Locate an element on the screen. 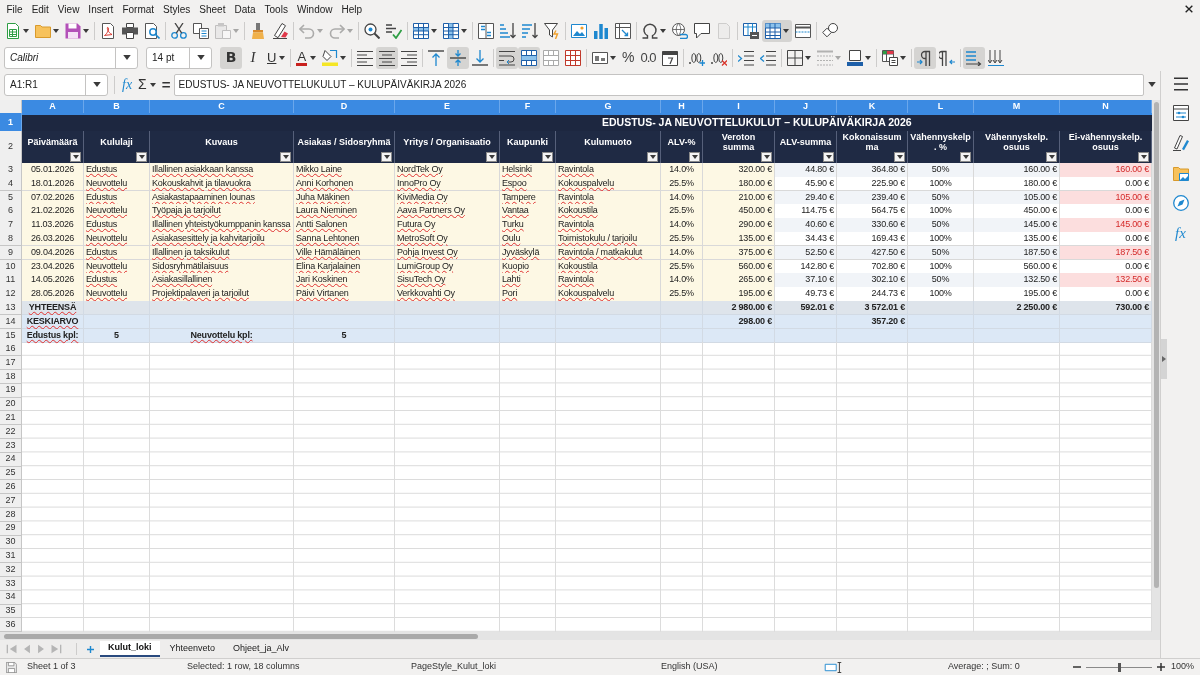  row-header: 27 is located at coordinates (11, 501).